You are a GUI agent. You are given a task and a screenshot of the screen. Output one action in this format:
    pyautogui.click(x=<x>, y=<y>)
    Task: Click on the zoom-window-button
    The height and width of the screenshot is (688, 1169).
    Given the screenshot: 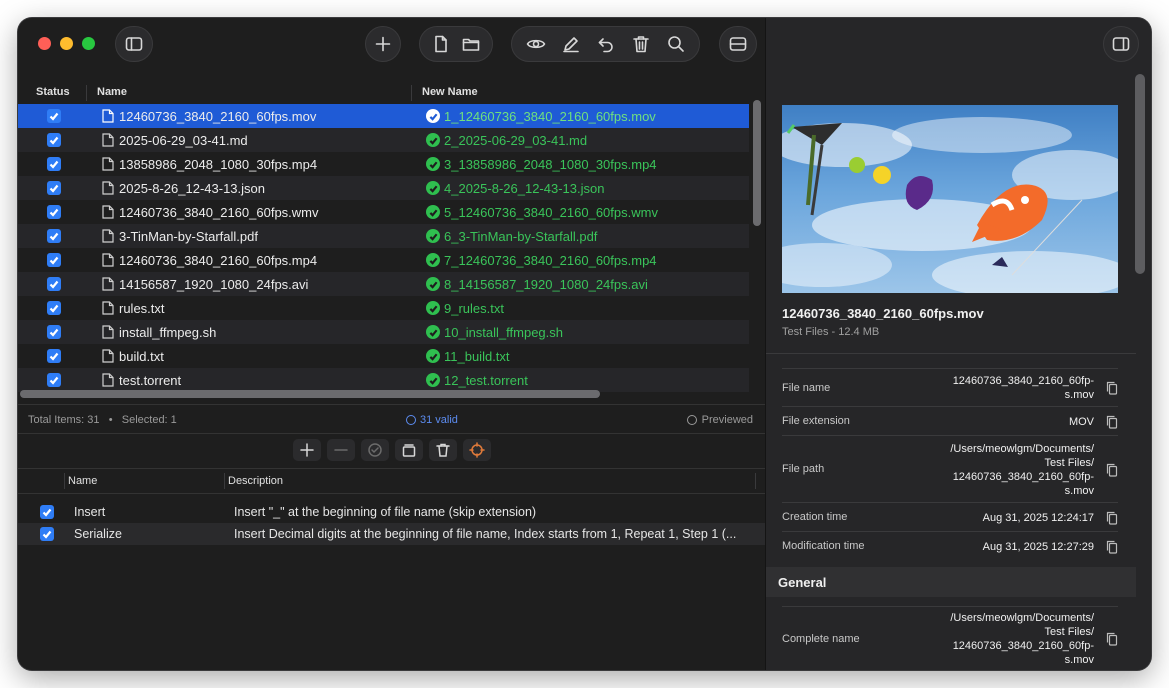 What is the action you would take?
    pyautogui.click(x=88, y=43)
    